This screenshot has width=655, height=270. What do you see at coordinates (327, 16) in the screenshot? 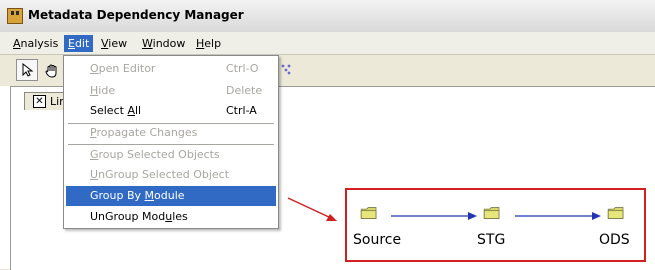
I see `title-bar: Metadata Dependency Manager` at bounding box center [327, 16].